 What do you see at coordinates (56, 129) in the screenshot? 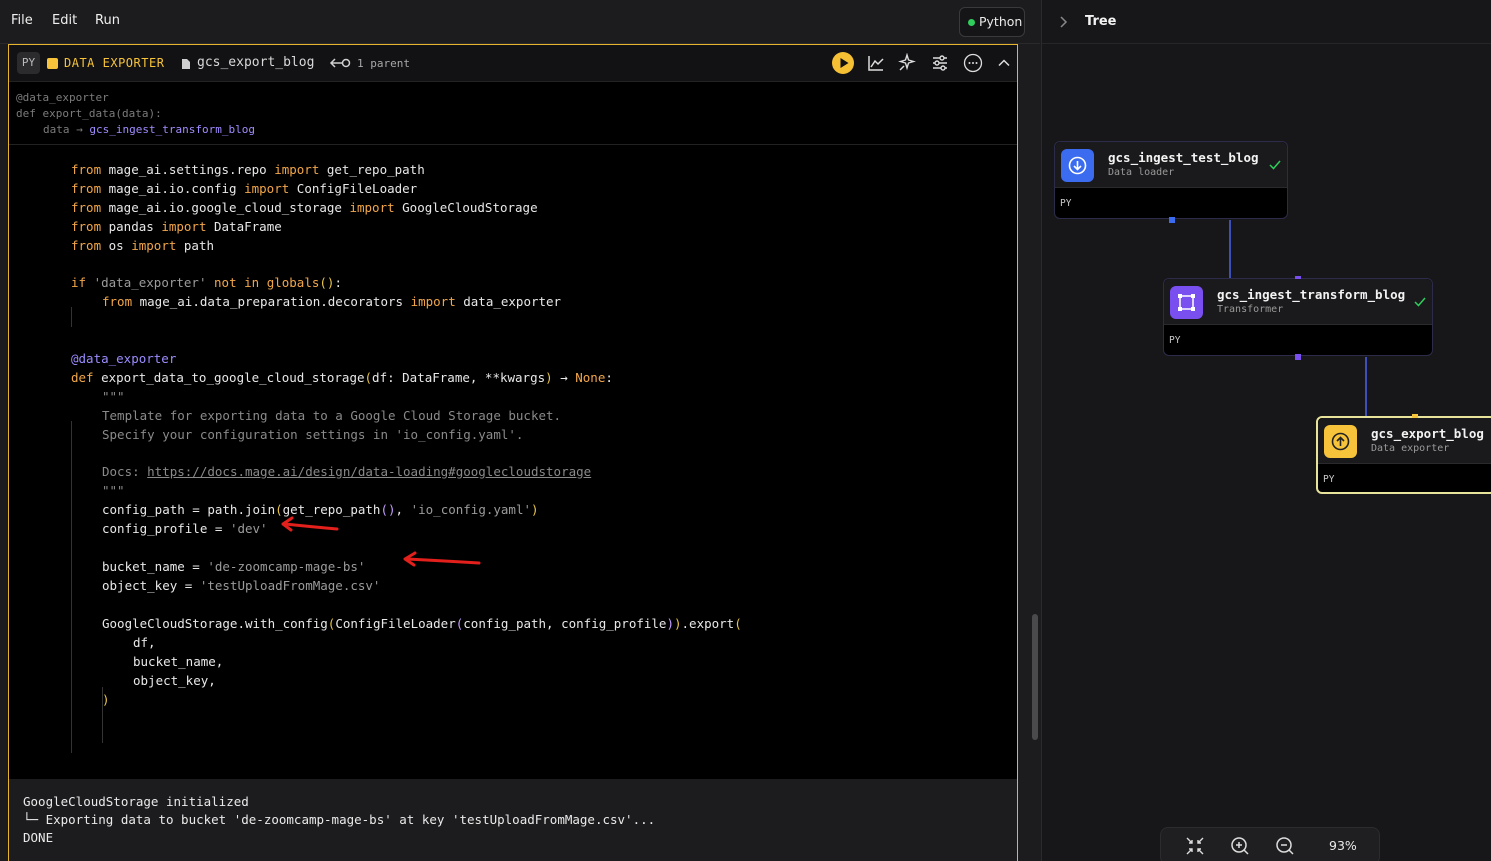
I see `signature-arg: data` at bounding box center [56, 129].